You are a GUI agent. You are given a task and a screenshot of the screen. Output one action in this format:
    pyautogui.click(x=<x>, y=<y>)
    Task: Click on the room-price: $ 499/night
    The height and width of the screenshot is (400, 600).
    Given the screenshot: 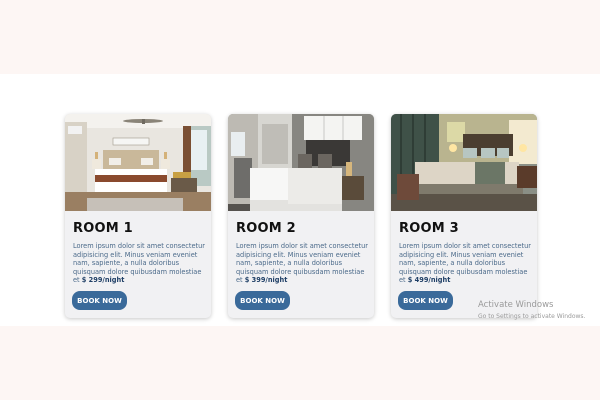 What is the action you would take?
    pyautogui.click(x=429, y=280)
    